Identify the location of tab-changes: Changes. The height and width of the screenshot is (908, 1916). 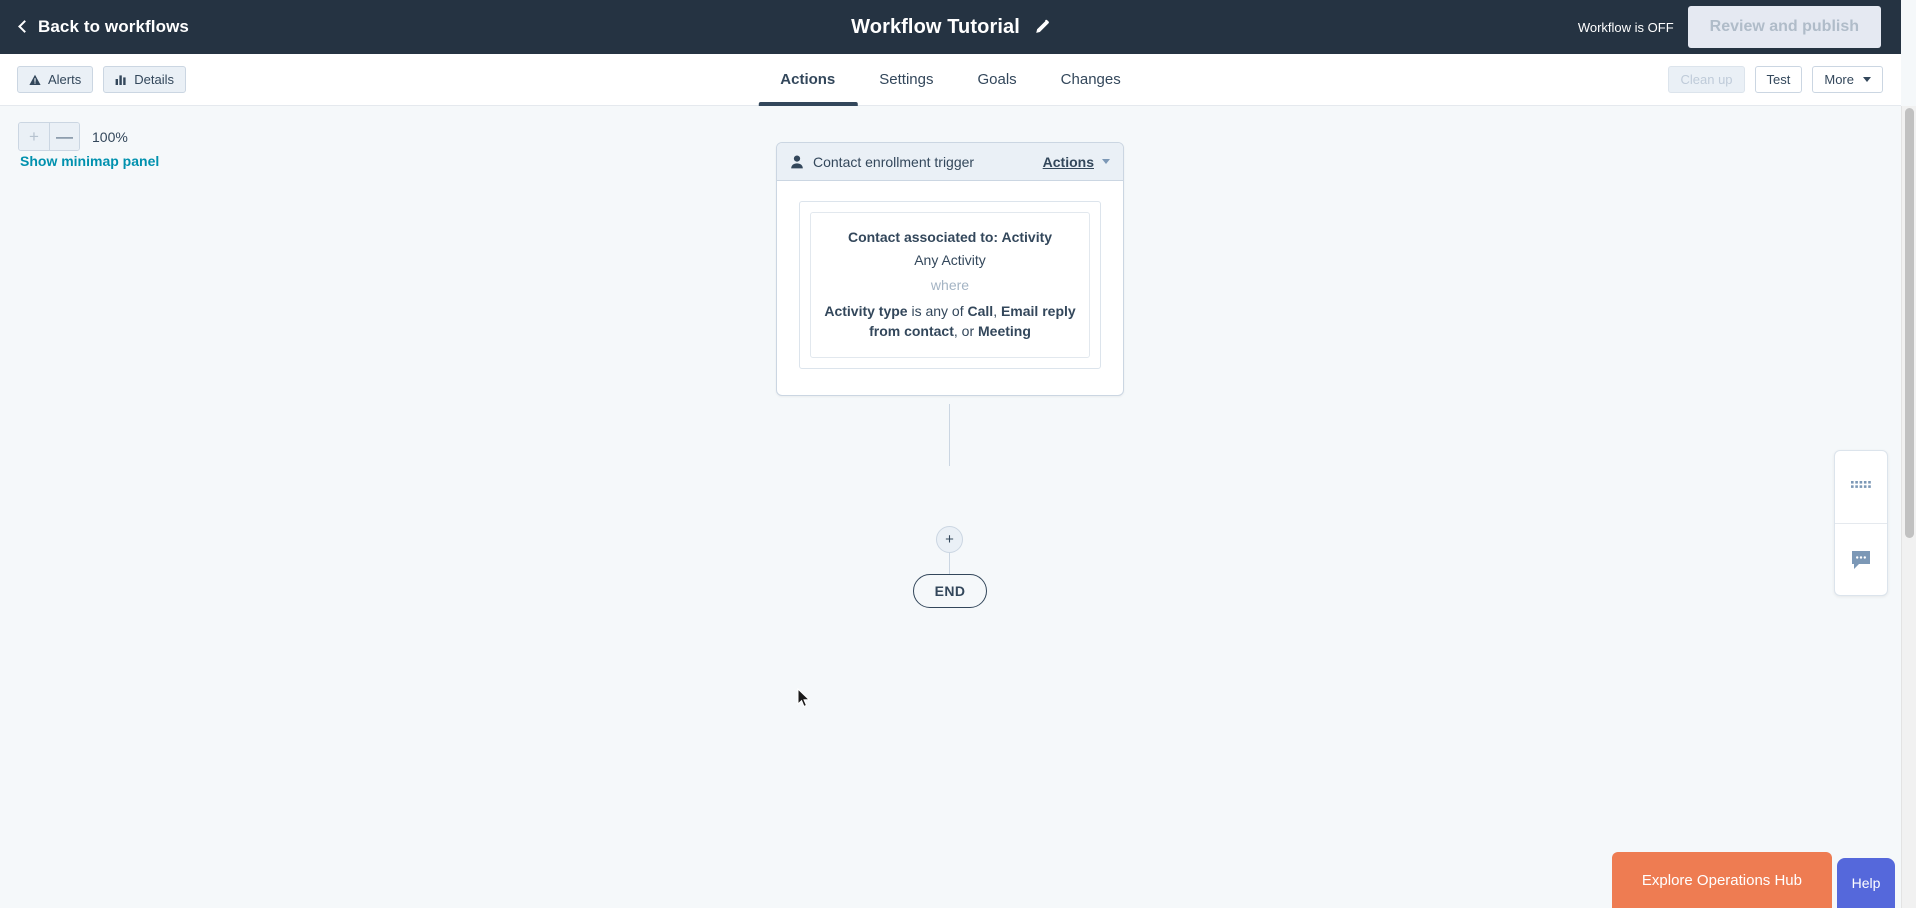
(1091, 80).